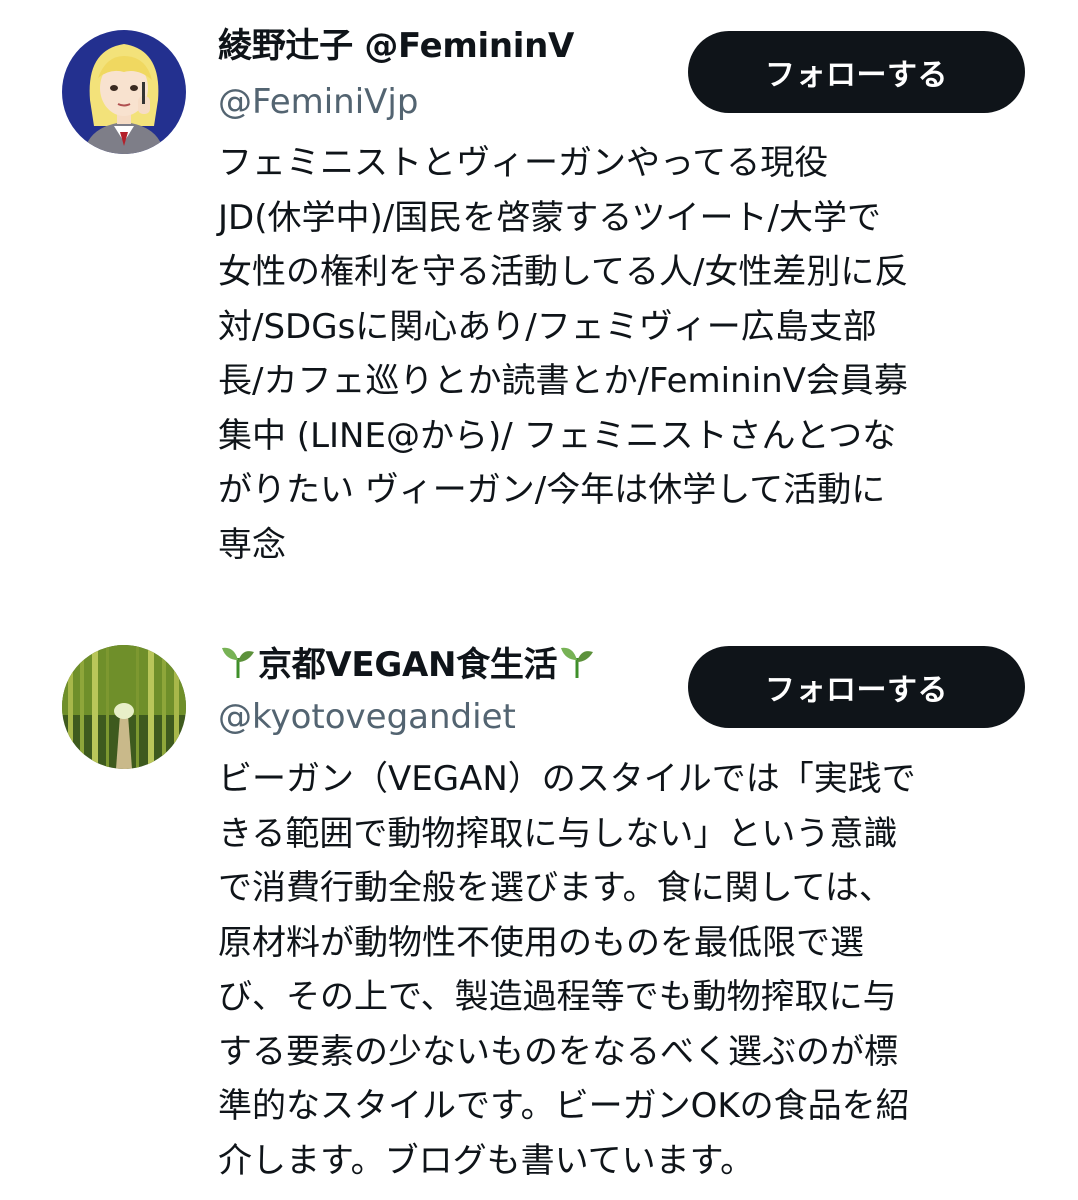 The image size is (1078, 1200). Describe the element at coordinates (563, 272) in the screenshot. I see `bio-line: 女性の権利を守る活動してる人/女性差別に反` at that location.